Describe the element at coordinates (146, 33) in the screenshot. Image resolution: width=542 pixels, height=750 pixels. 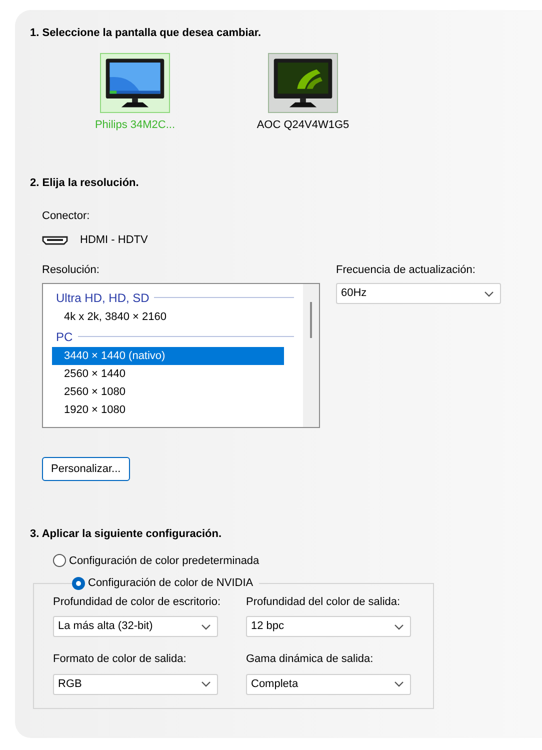
I see `section-heading: 1. Seleccione la pantalla que desea cambiar.` at that location.